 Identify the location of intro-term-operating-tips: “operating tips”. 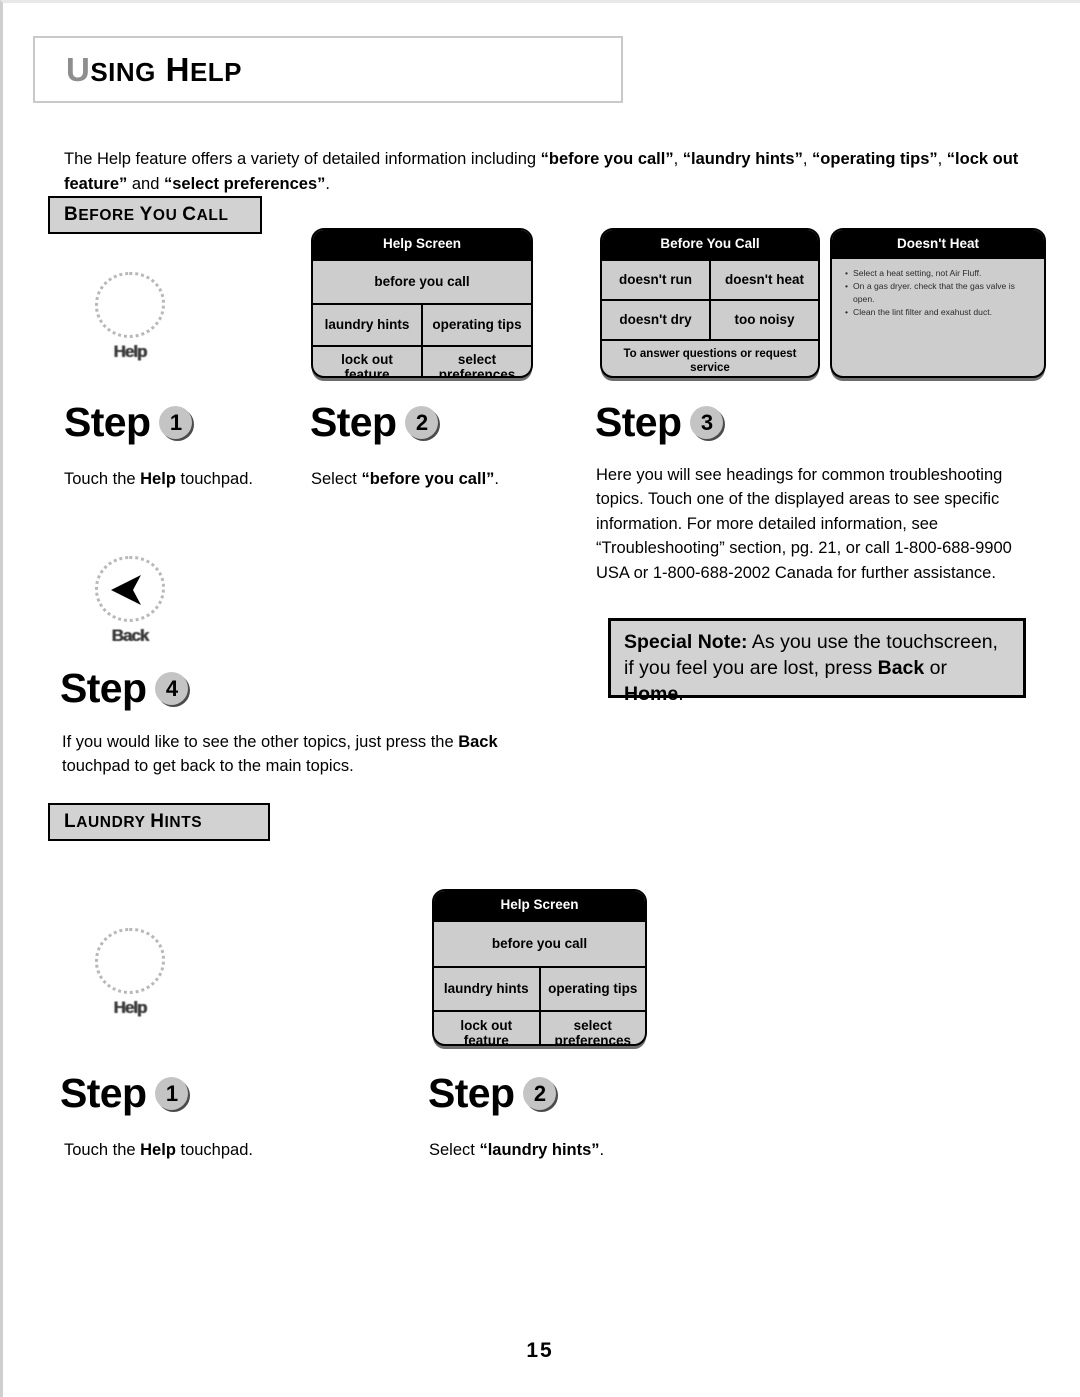
(875, 158).